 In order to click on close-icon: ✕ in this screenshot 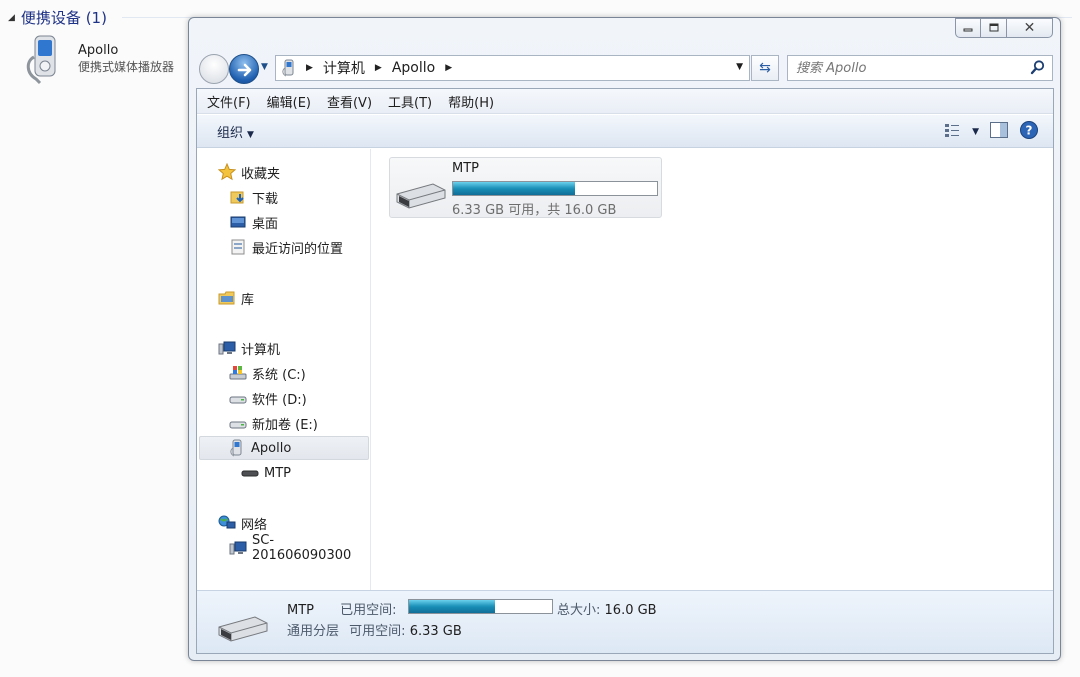, I will do `click(1029, 28)`.